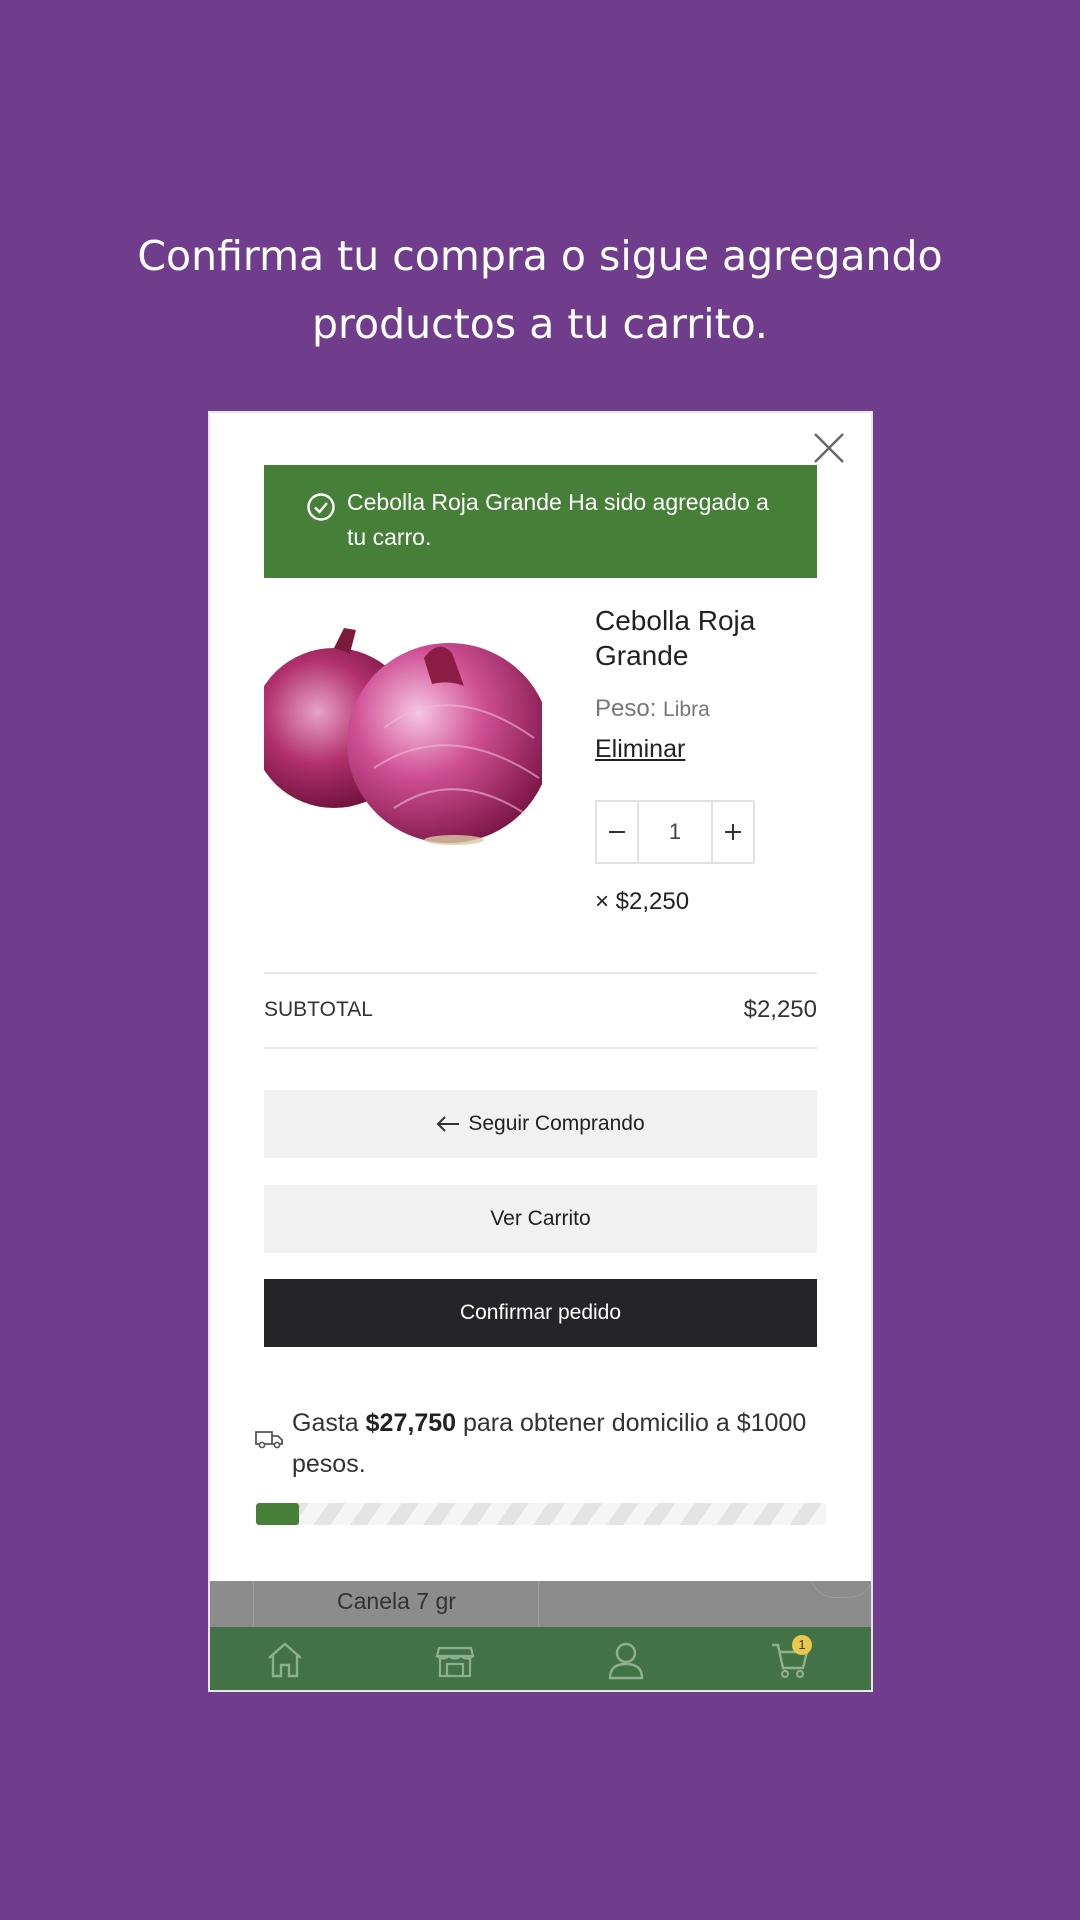 This screenshot has height=1920, width=1080. Describe the element at coordinates (269, 1439) in the screenshot. I see `truck-icon` at that location.